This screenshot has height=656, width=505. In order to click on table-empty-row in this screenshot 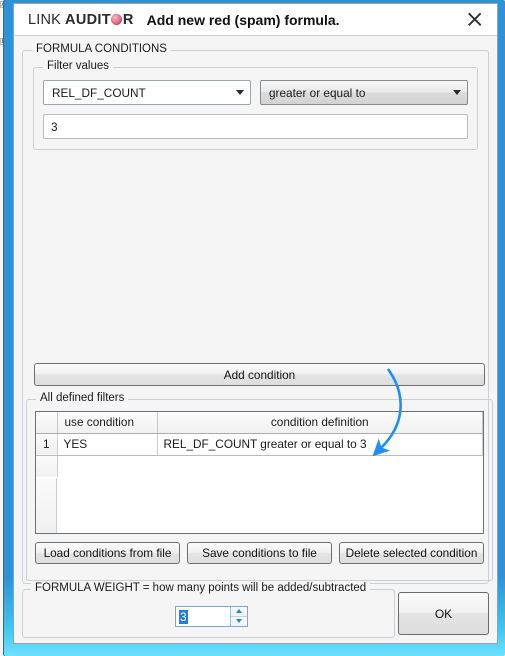, I will do `click(259, 466)`.